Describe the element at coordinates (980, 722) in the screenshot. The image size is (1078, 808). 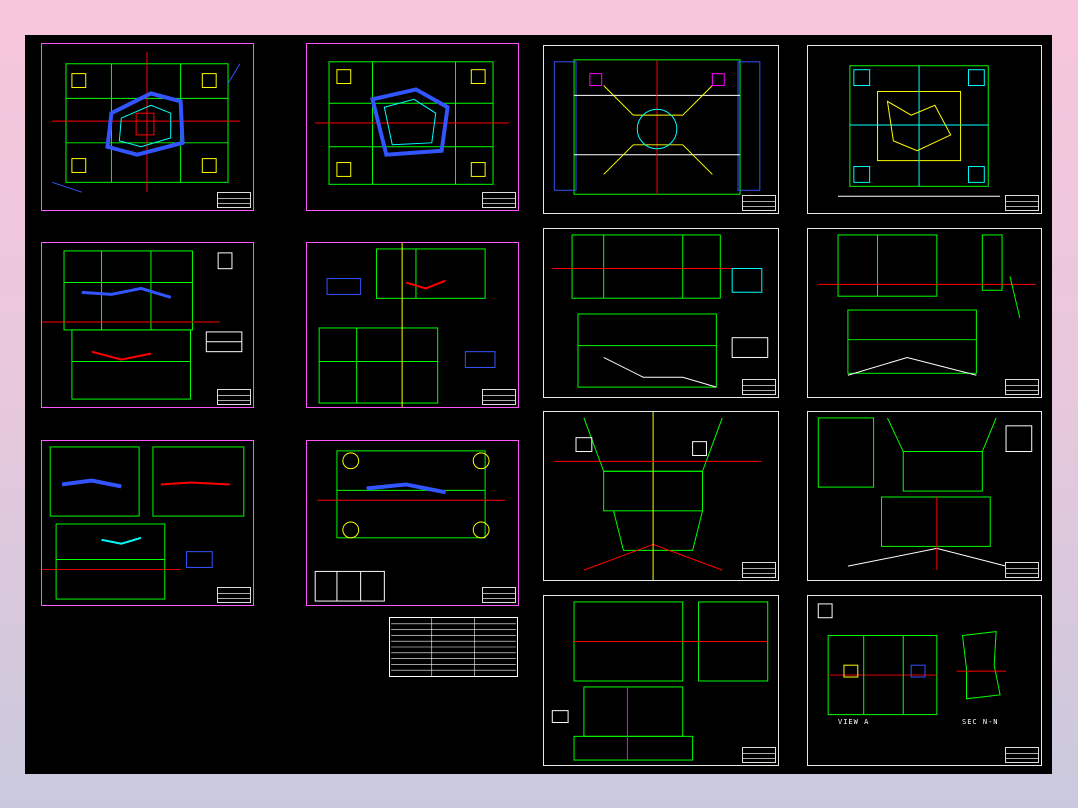
I see `sec-nn-label: SEC N-N` at that location.